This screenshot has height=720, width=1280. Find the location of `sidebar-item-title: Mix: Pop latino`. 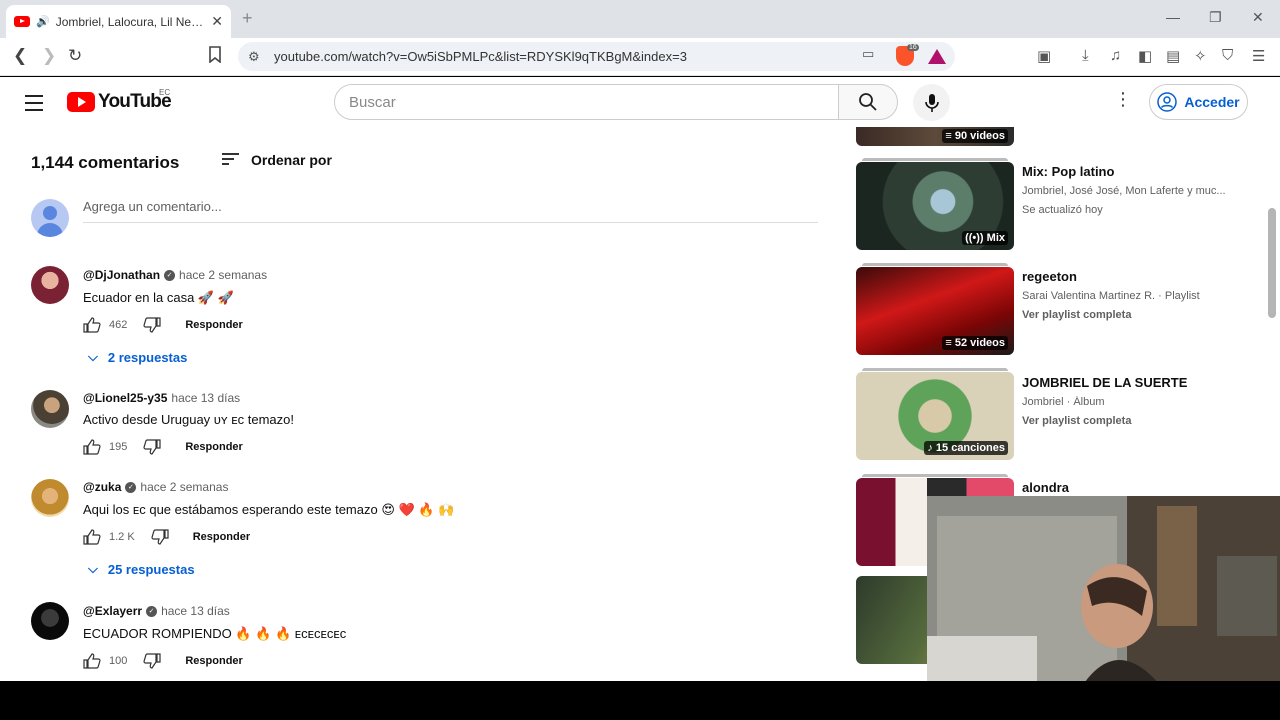

sidebar-item-title: Mix: Pop latino is located at coordinates (1068, 171).